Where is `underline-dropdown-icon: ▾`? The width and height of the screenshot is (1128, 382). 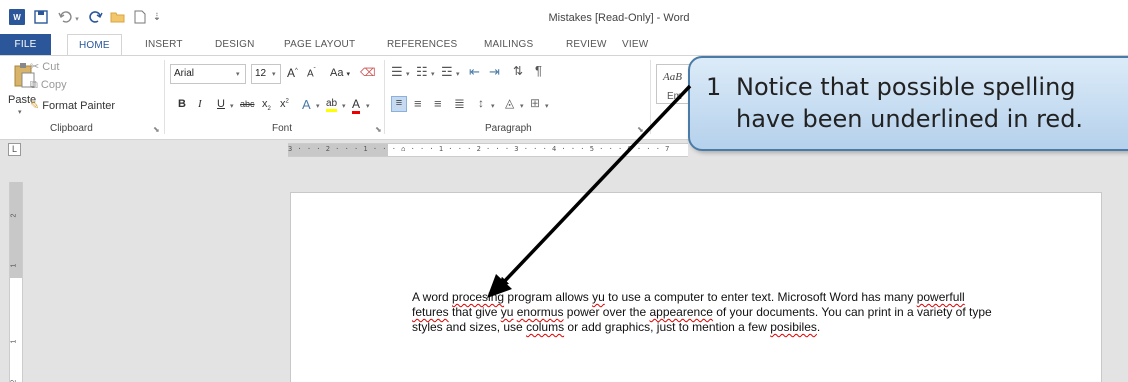 underline-dropdown-icon: ▾ is located at coordinates (232, 106).